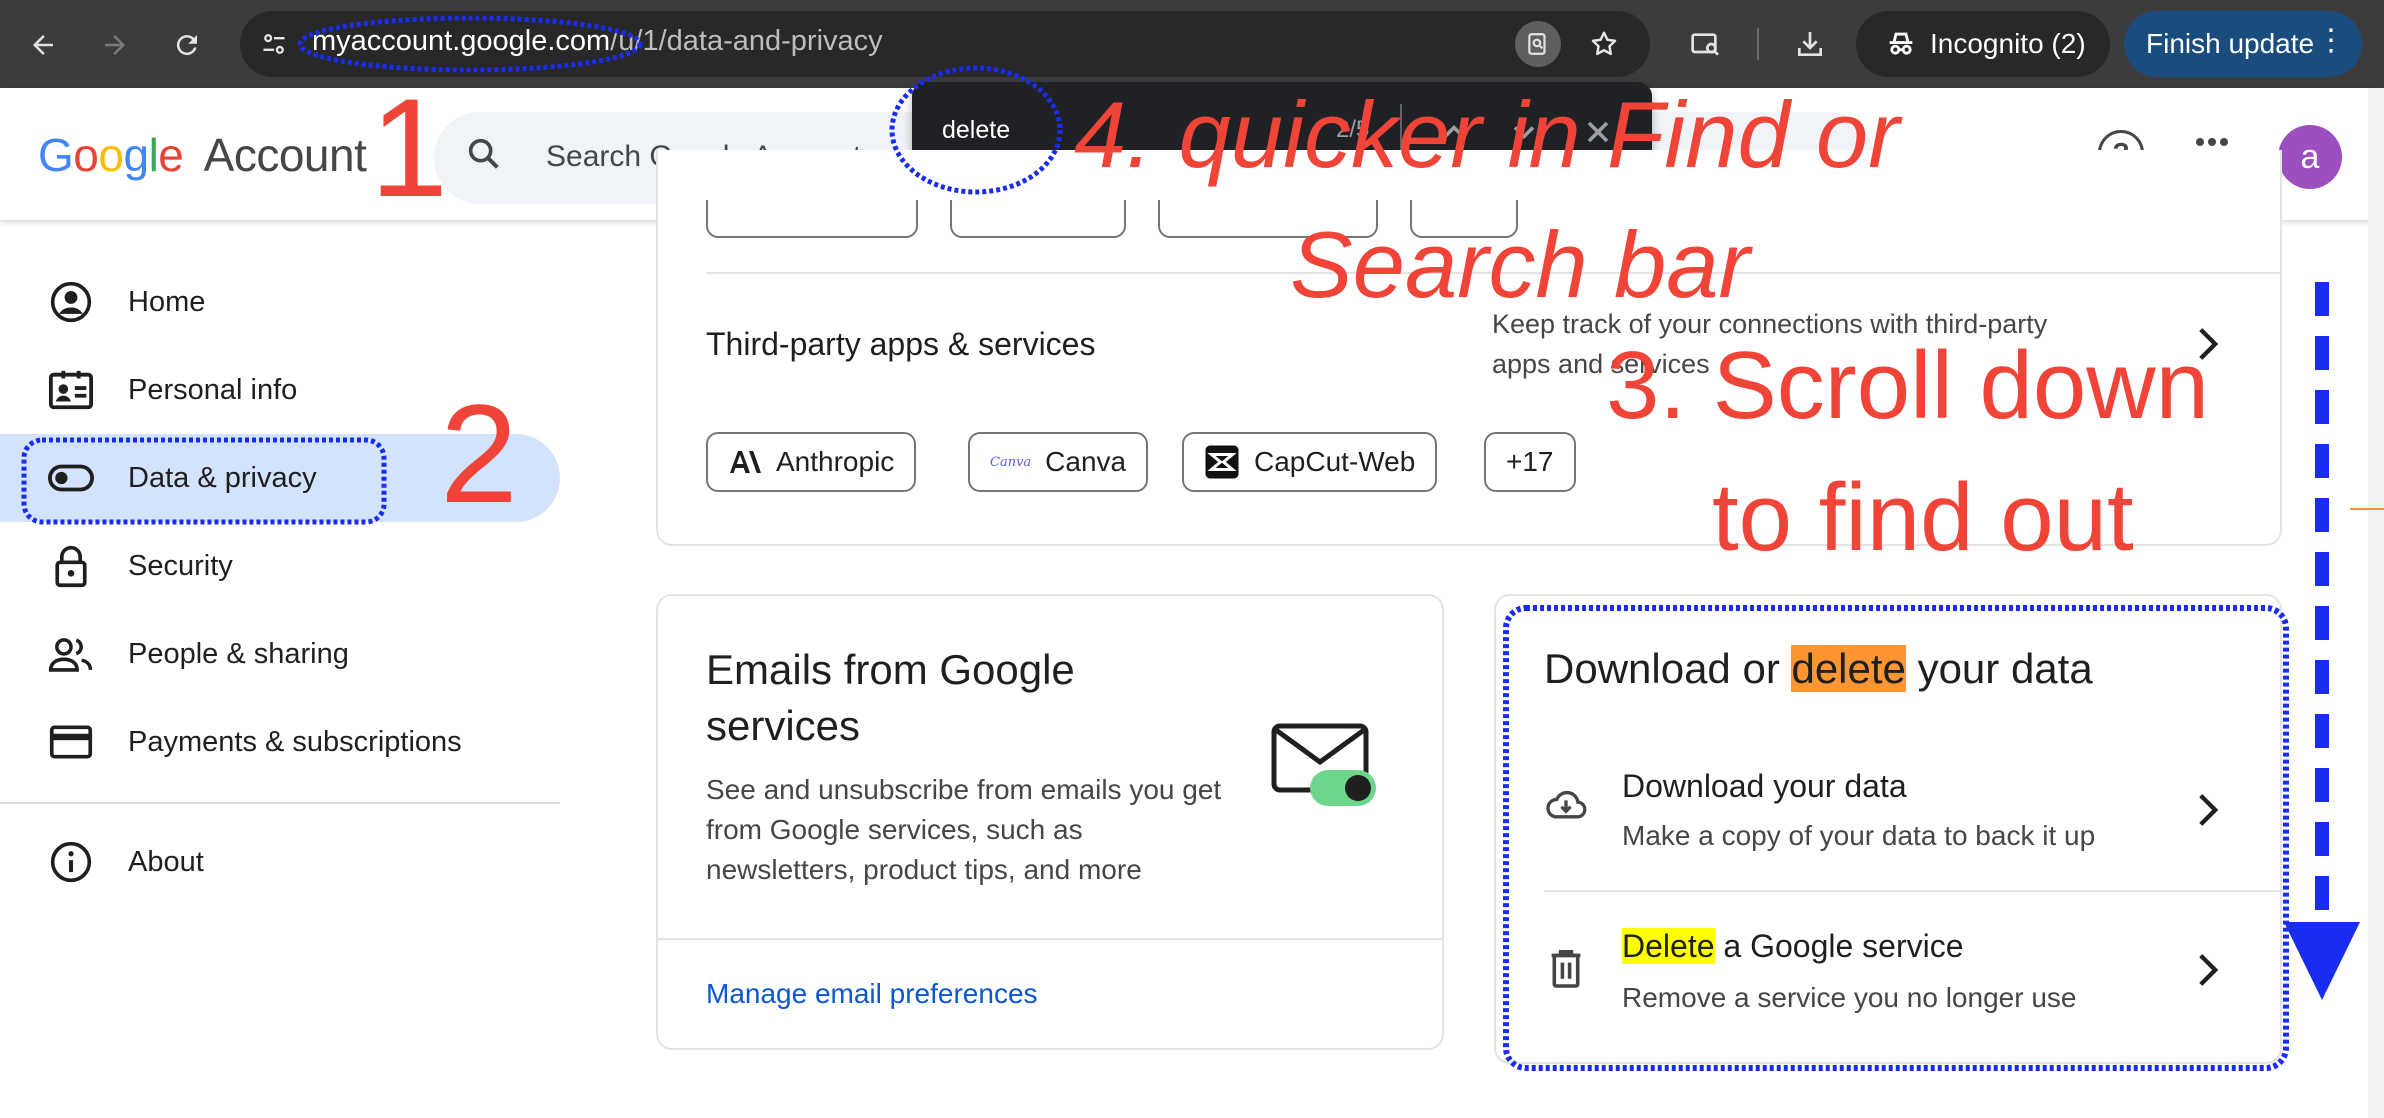 The width and height of the screenshot is (2384, 1118). What do you see at coordinates (976, 130) in the screenshot?
I see `annotation-circle-find` at bounding box center [976, 130].